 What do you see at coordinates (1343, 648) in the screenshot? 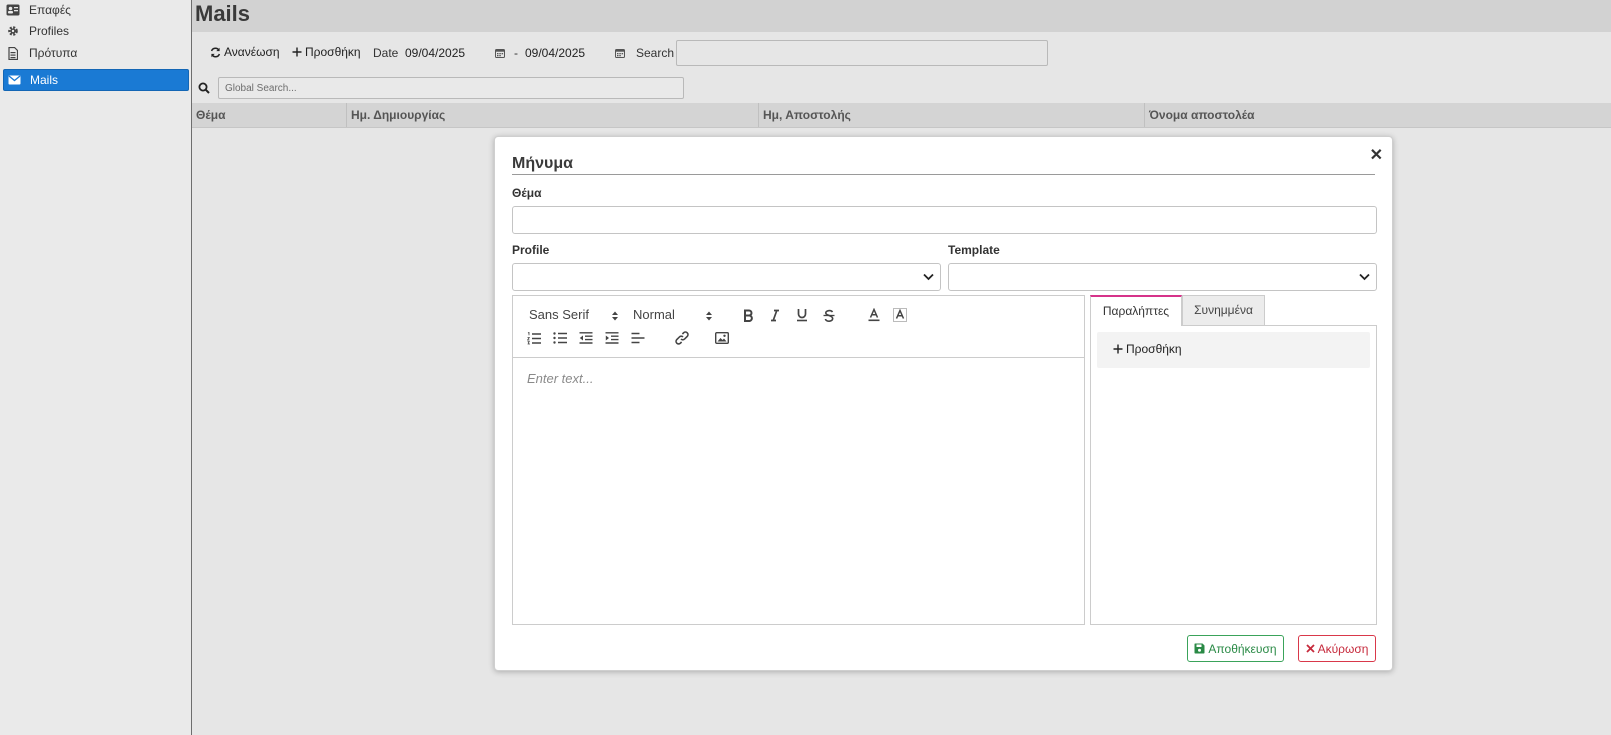
I see `cancel-label: Ακύρωση` at bounding box center [1343, 648].